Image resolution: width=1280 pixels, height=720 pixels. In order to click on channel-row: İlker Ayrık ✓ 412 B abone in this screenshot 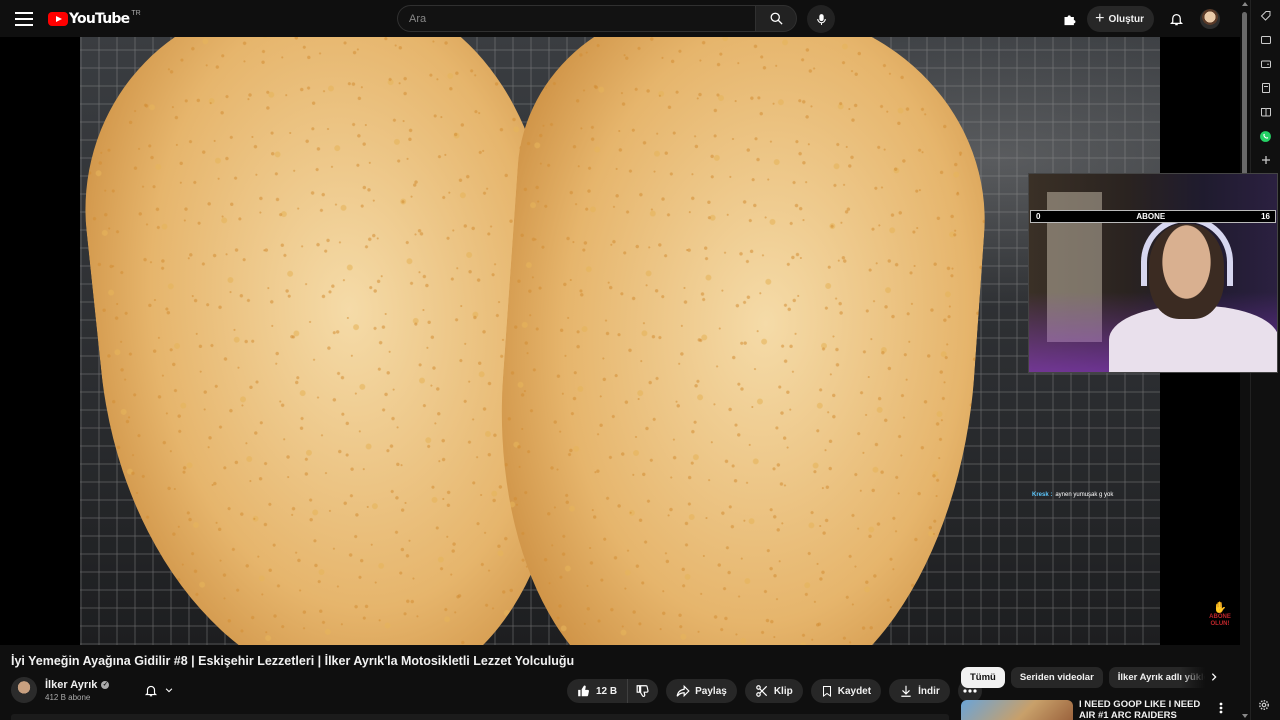, I will do `click(96, 690)`.